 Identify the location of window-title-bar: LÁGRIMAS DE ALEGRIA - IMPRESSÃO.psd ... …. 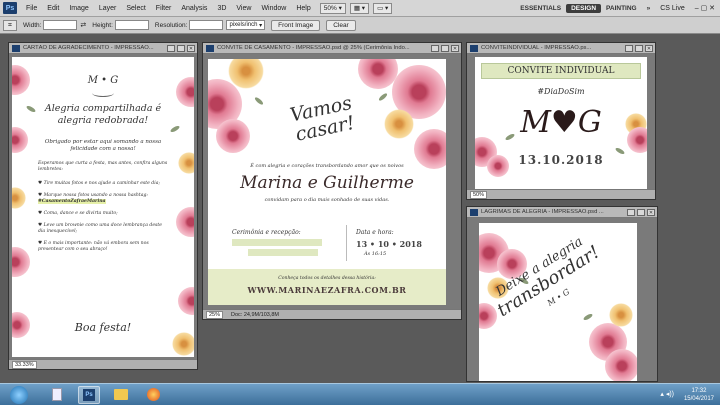
(562, 212).